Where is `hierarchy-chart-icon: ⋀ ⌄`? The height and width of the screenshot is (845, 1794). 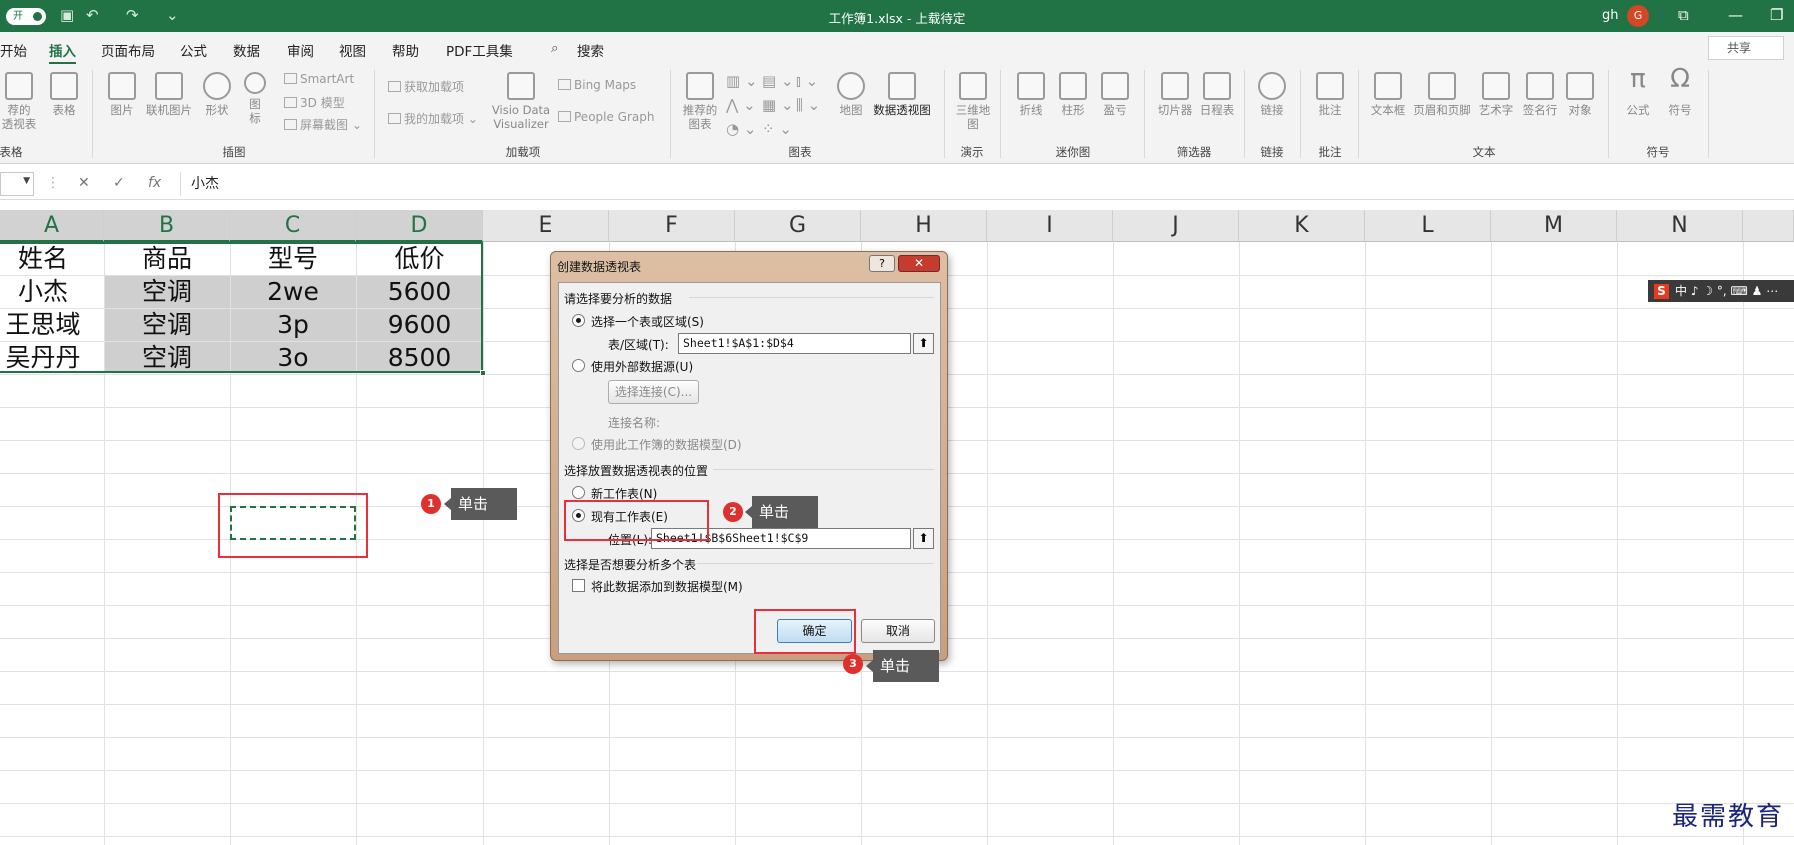
hierarchy-chart-icon: ⋀ ⌄ is located at coordinates (741, 105).